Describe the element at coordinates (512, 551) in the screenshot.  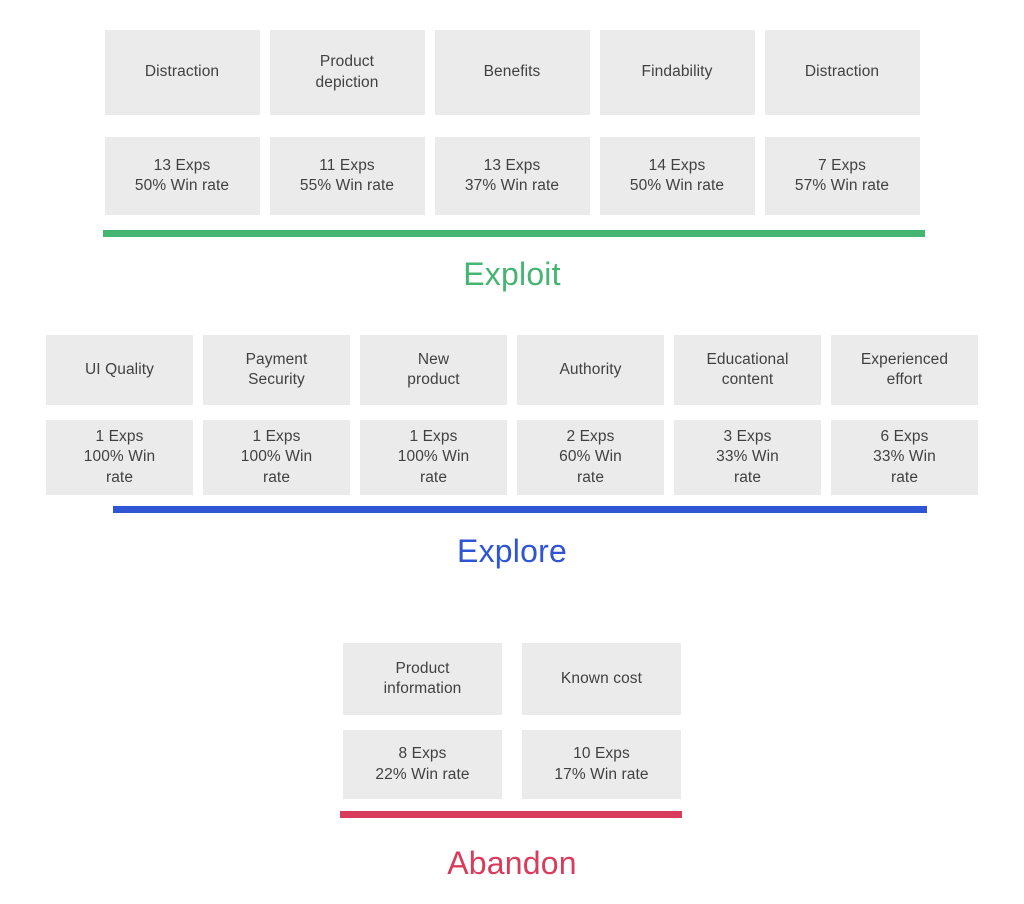
I see `explore-section-title: Explore` at that location.